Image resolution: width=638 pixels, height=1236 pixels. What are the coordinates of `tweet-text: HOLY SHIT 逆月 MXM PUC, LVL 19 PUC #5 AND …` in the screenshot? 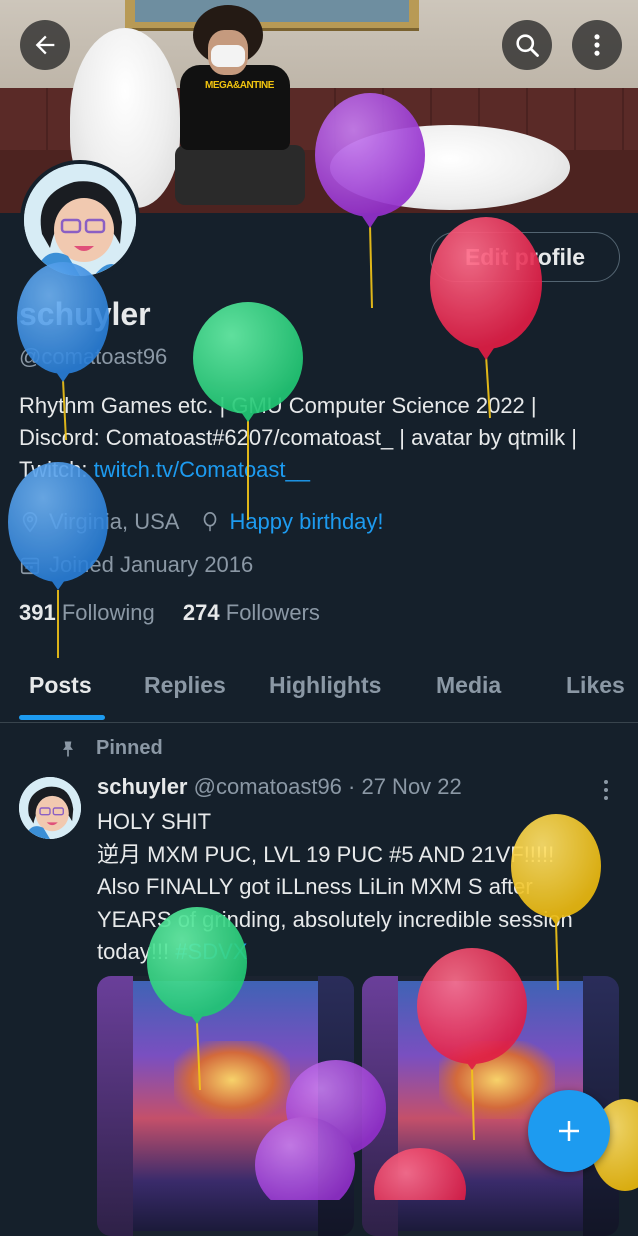 It's located at (352, 887).